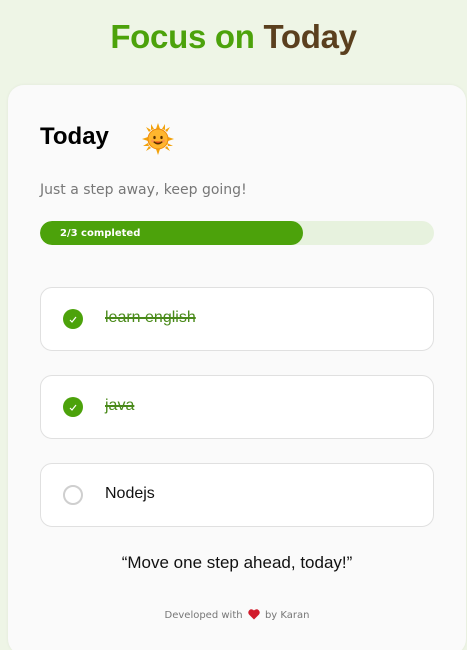 Image resolution: width=467 pixels, height=650 pixels. I want to click on footer: Developed with by Karan, so click(237, 616).